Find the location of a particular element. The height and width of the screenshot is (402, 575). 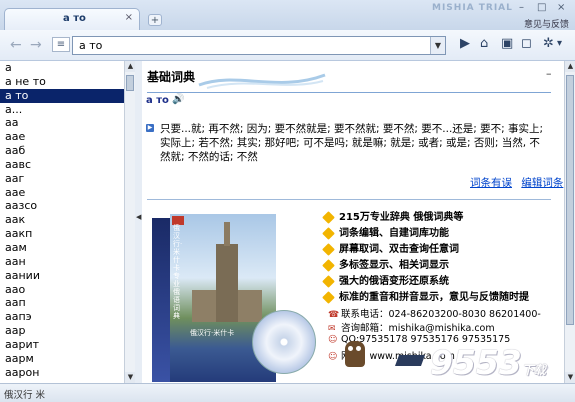

list-item: аап is located at coordinates (62, 303).